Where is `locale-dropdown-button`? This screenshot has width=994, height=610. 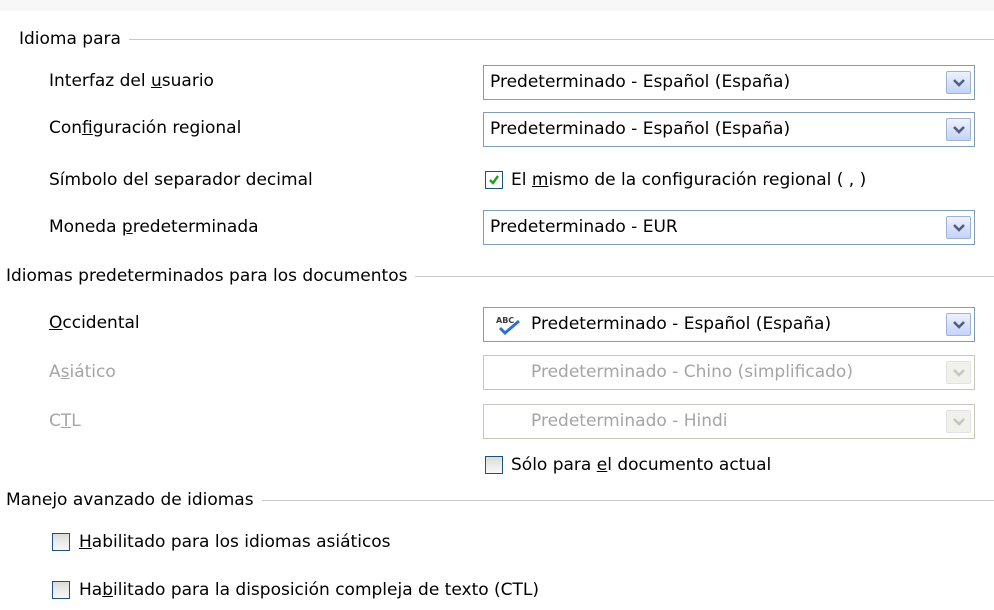 locale-dropdown-button is located at coordinates (958, 129).